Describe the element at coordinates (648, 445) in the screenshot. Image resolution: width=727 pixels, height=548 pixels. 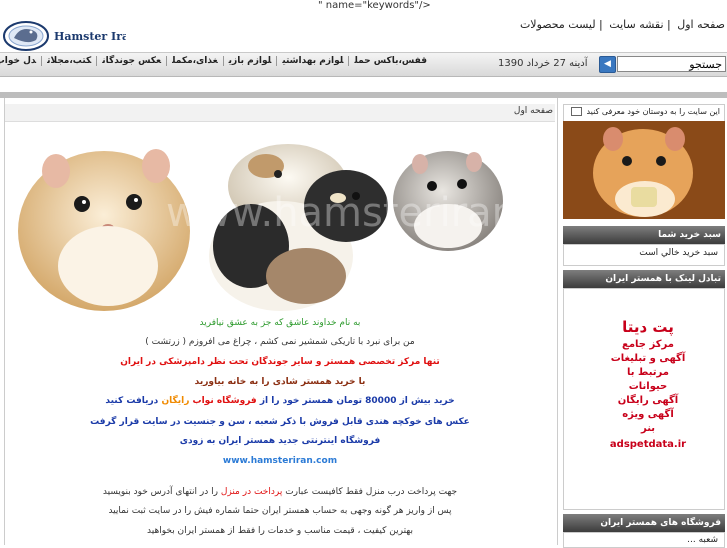
I see `ad-url: adspetdata.ir` at that location.